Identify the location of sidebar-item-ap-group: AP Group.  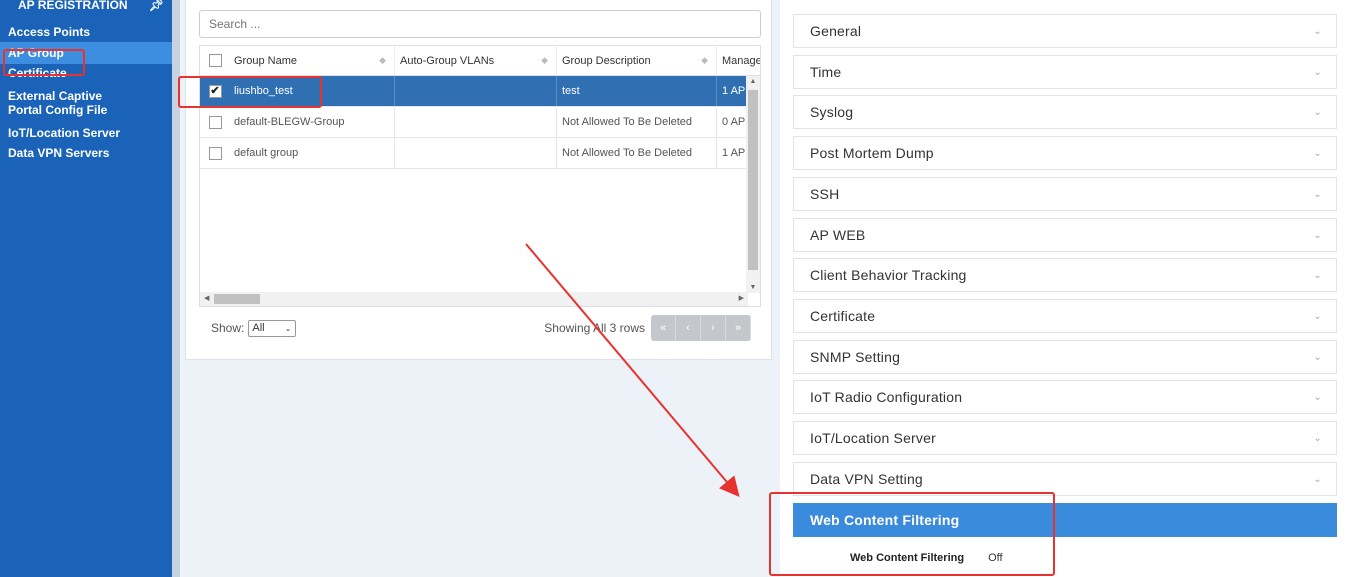
(86, 53).